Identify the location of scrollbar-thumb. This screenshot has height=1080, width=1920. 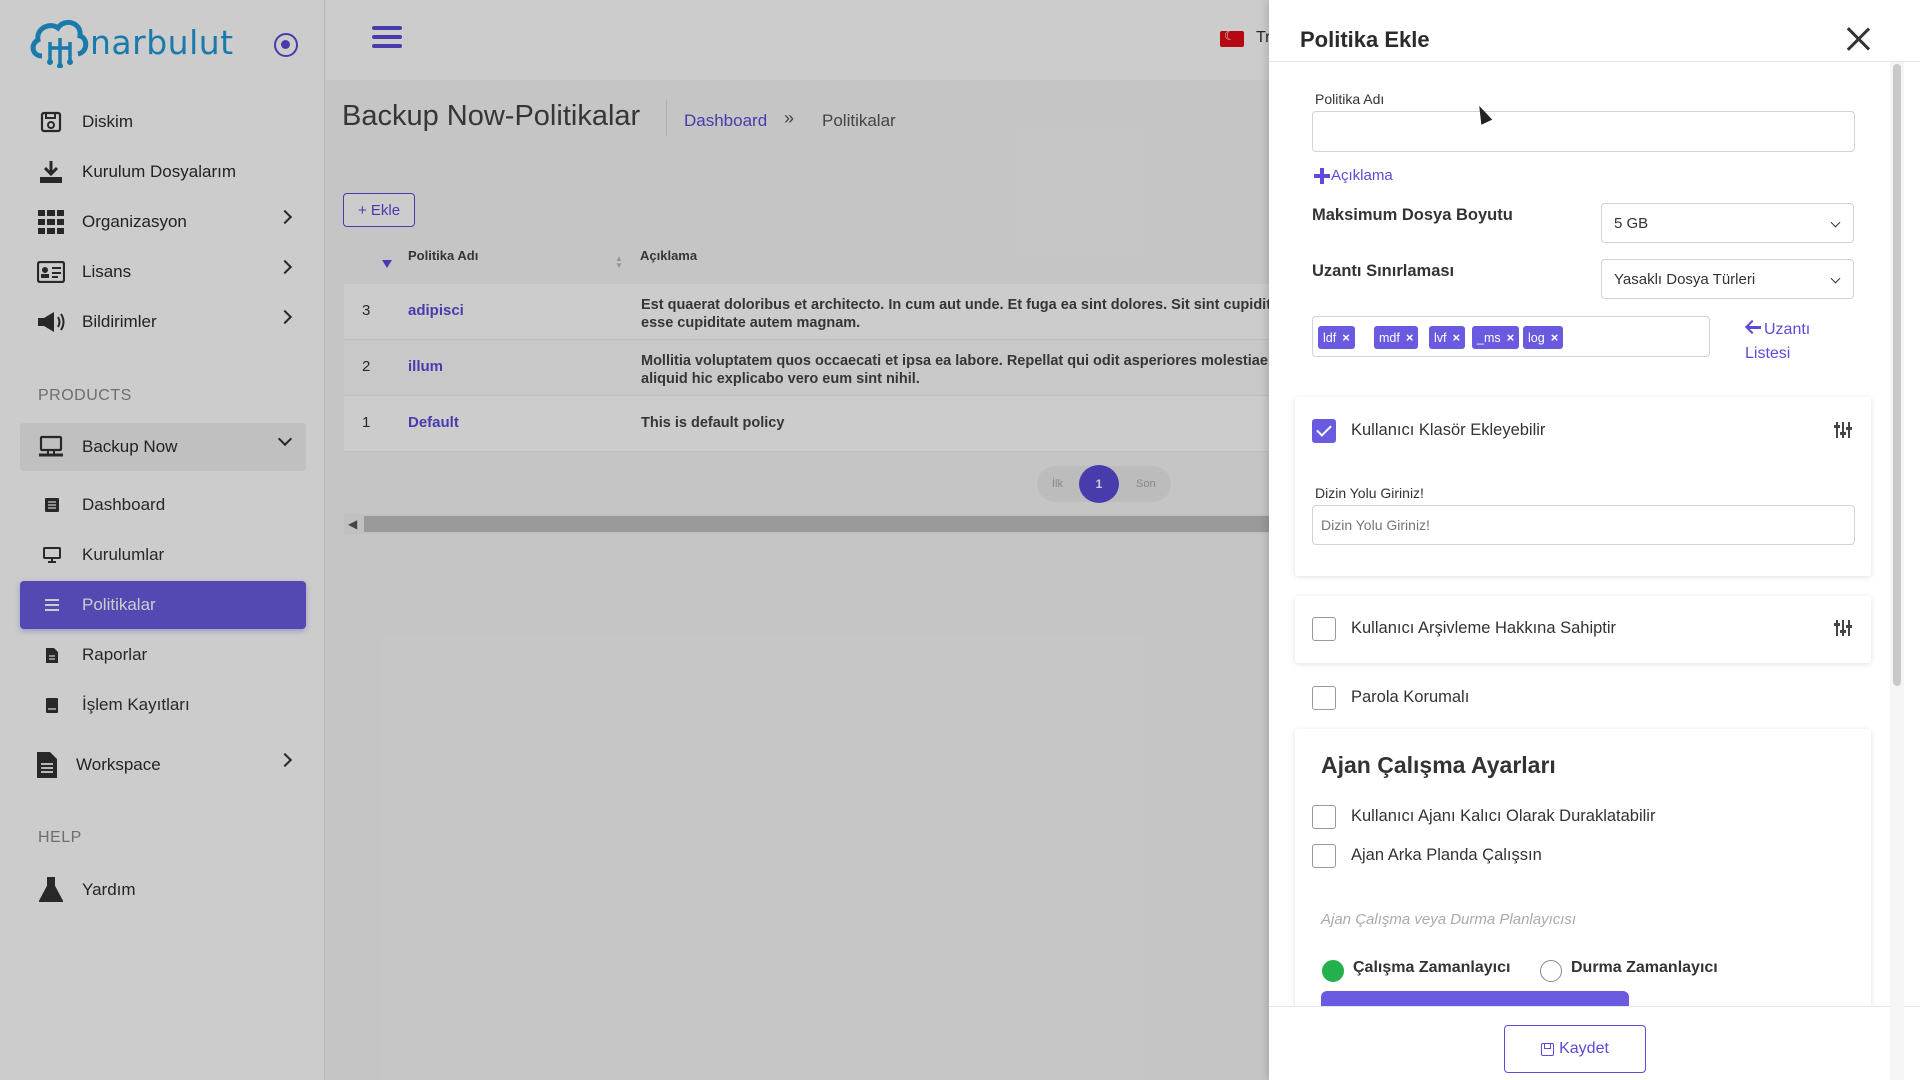
(1897, 375).